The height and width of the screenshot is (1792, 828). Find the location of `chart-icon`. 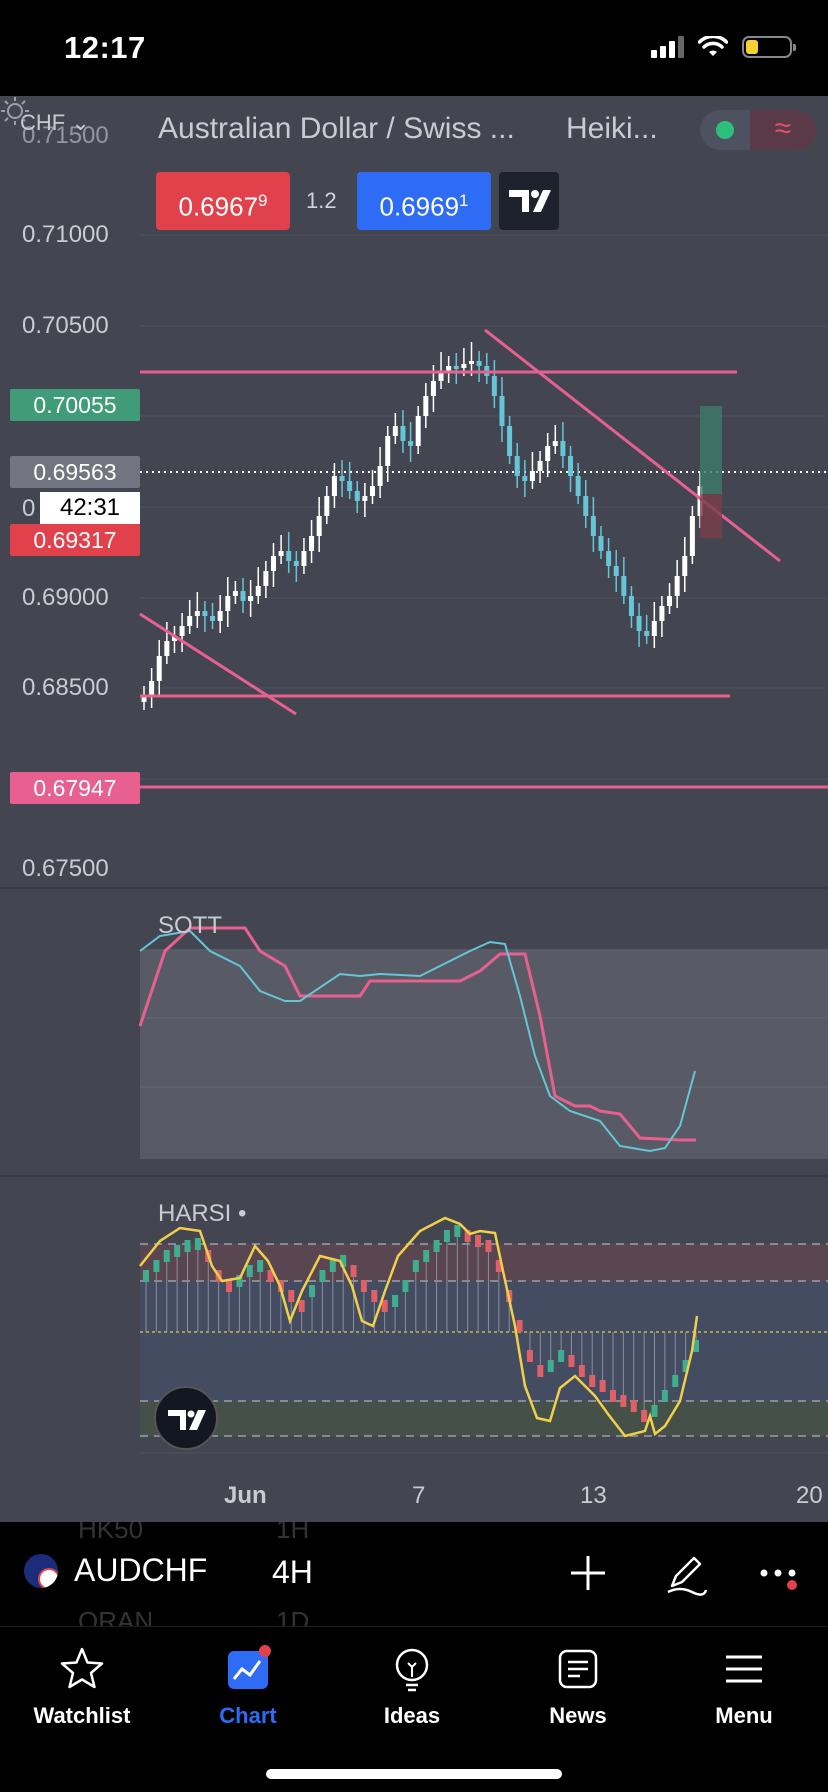

chart-icon is located at coordinates (249, 1667).